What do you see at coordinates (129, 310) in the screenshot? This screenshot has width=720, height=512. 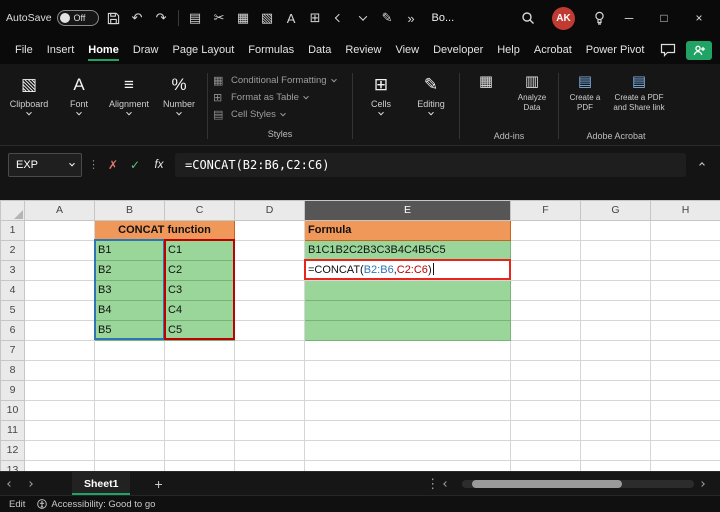 I see `cell-B5: B4` at bounding box center [129, 310].